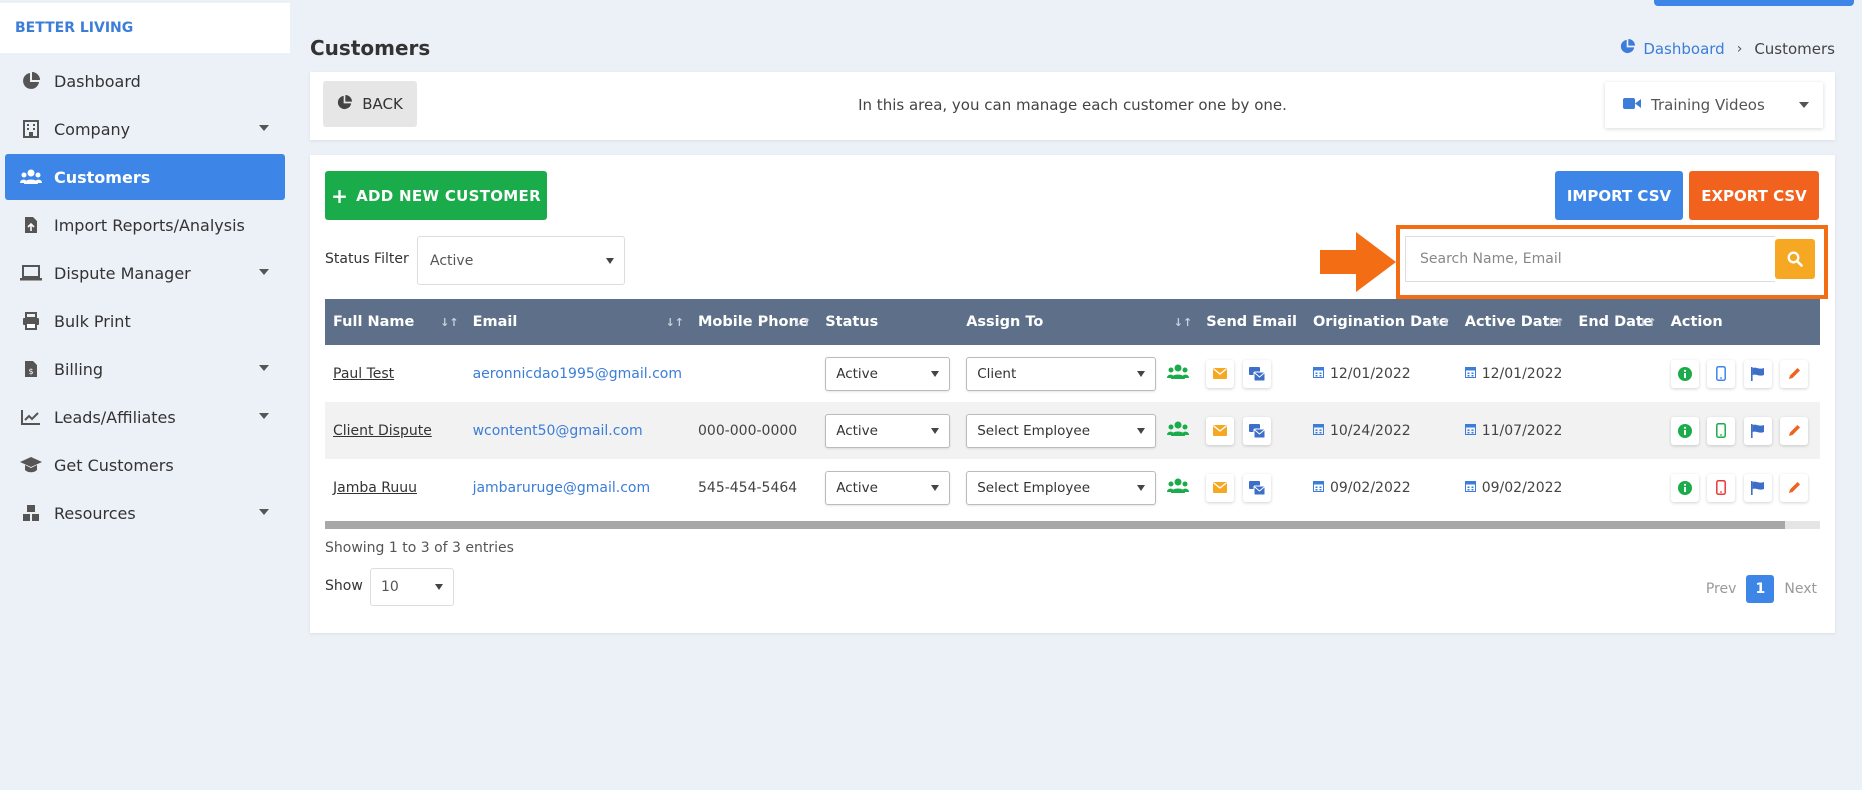 The height and width of the screenshot is (790, 1862). I want to click on pagination: Prev 1 Next, so click(1761, 589).